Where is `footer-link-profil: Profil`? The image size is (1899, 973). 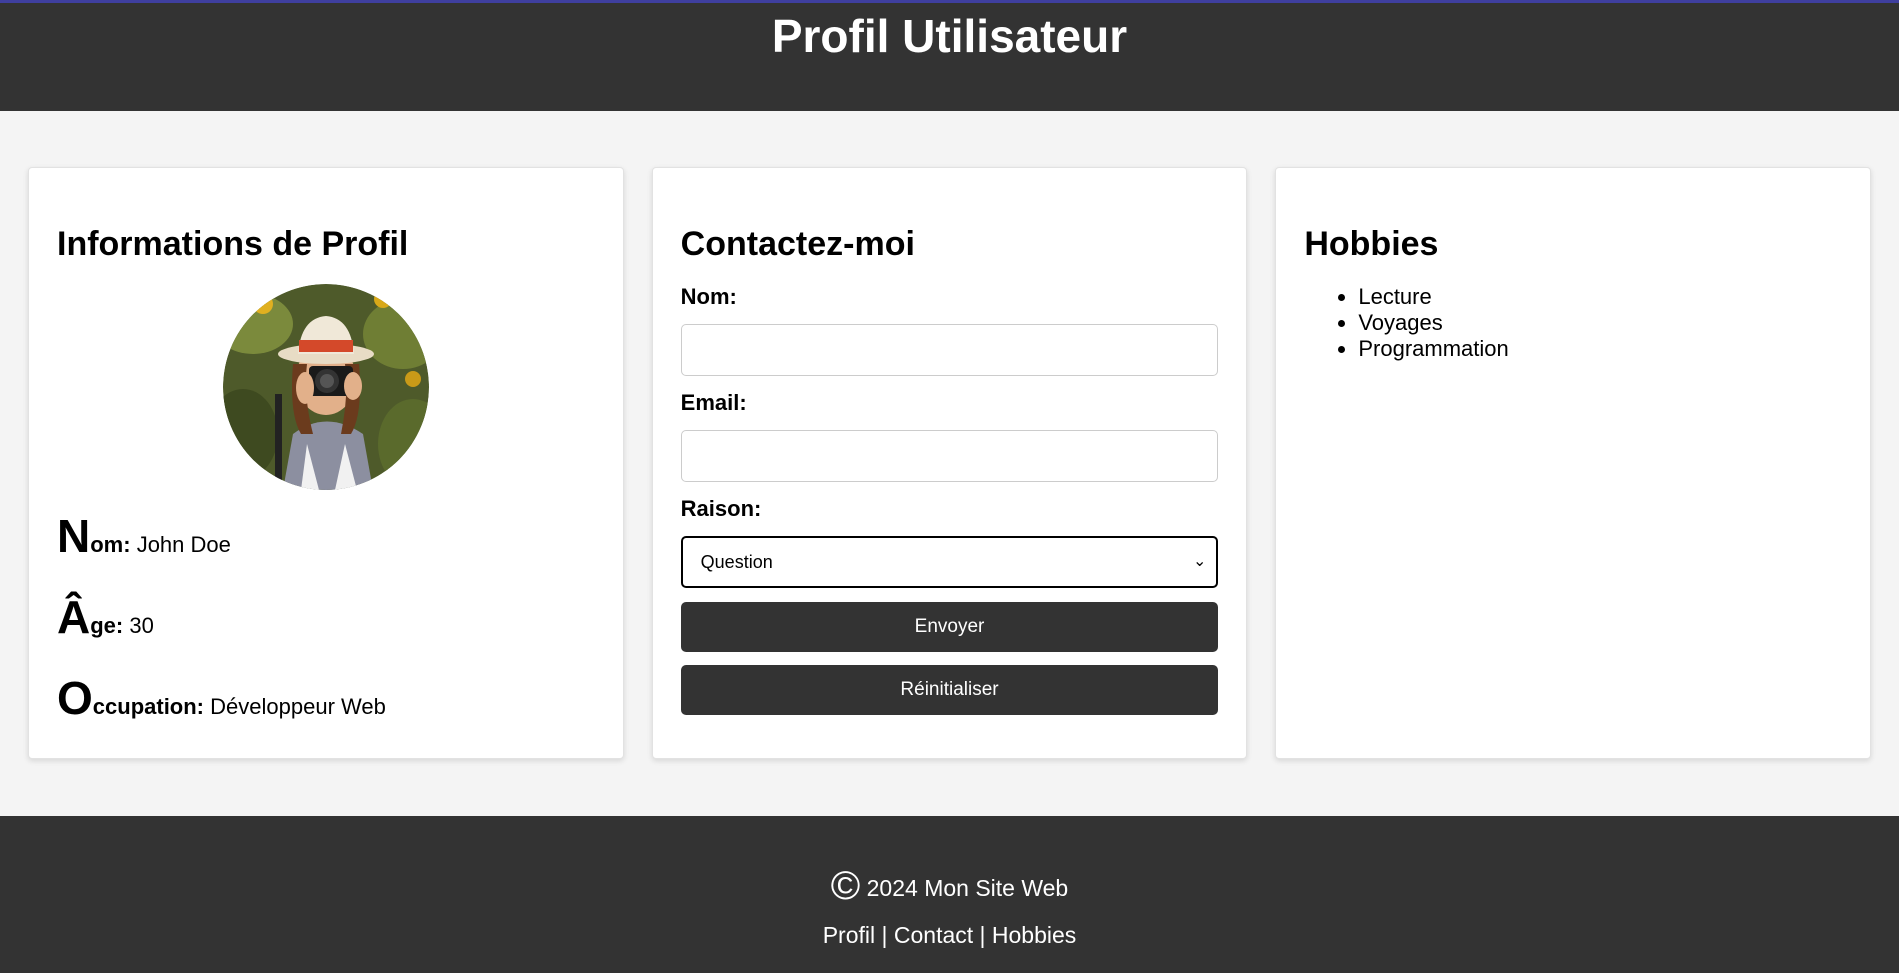
footer-link-profil: Profil is located at coordinates (849, 935).